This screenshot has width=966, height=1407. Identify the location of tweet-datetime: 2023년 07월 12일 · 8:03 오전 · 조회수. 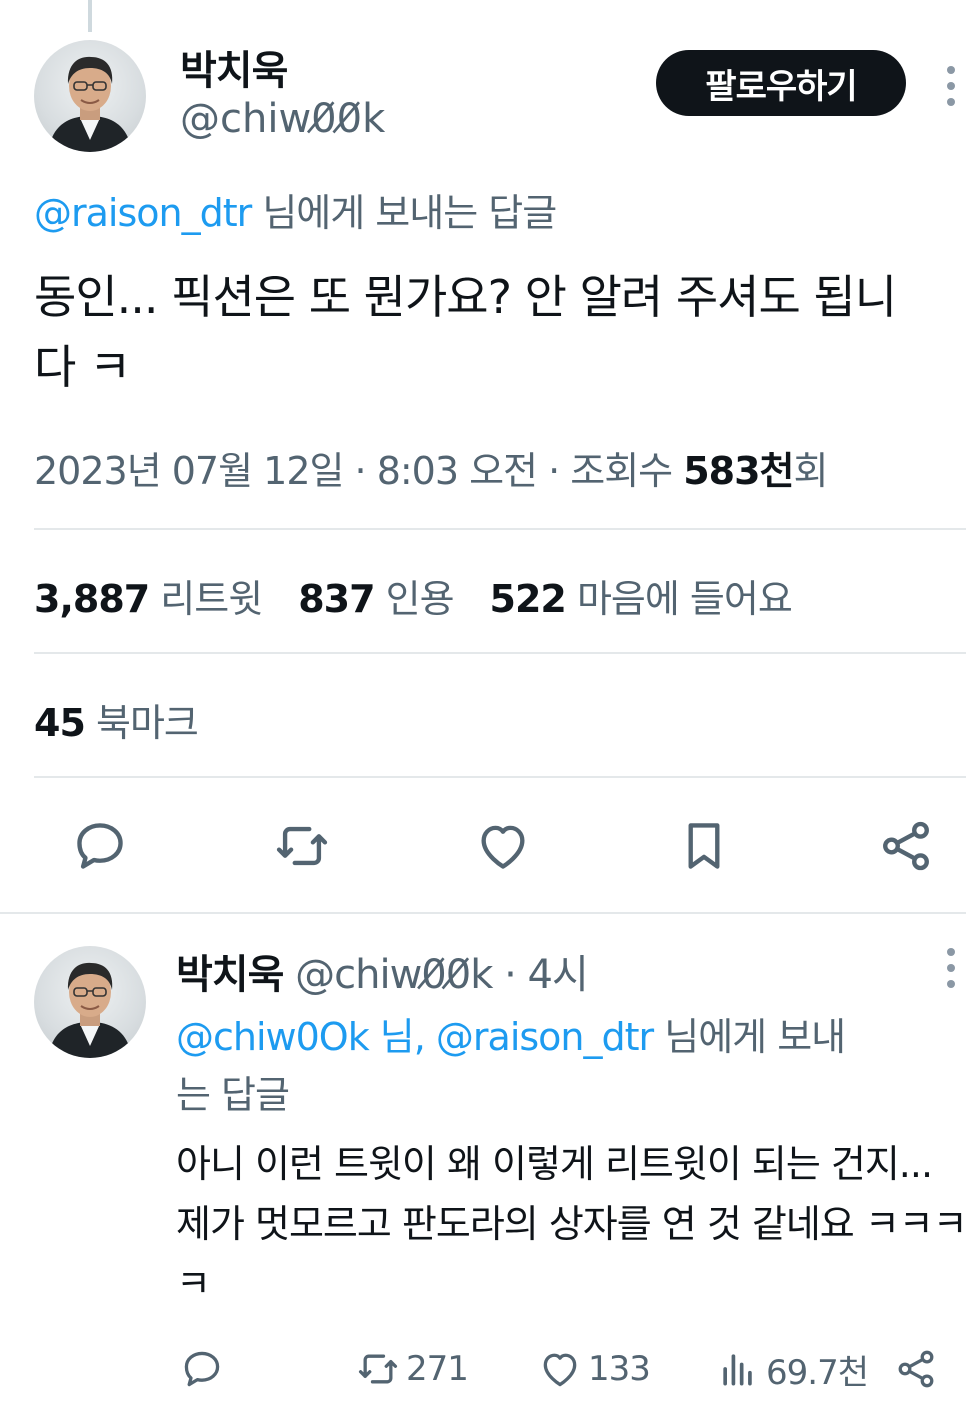
(358, 471).